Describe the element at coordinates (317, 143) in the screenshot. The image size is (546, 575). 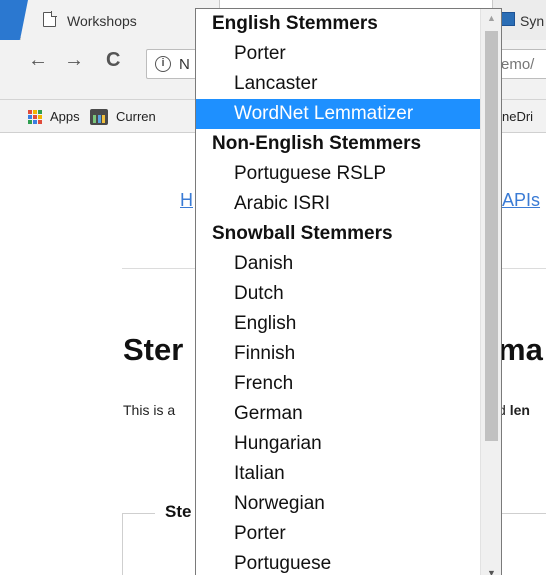
I see `option-group-non-english-stemmers: Non-English Stemmers` at that location.